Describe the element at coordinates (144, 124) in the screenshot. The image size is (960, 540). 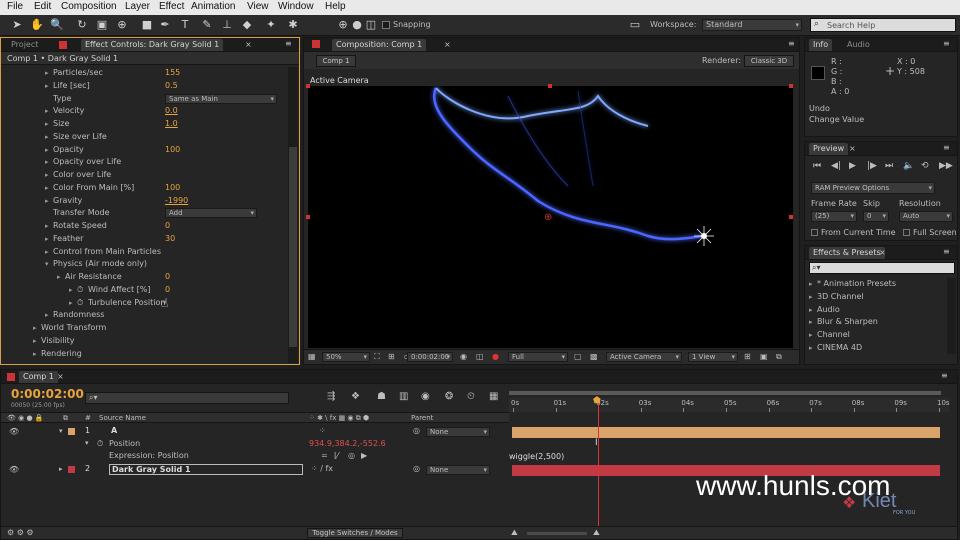
I see `effect-property-row: ▸ Size 1.0` at that location.